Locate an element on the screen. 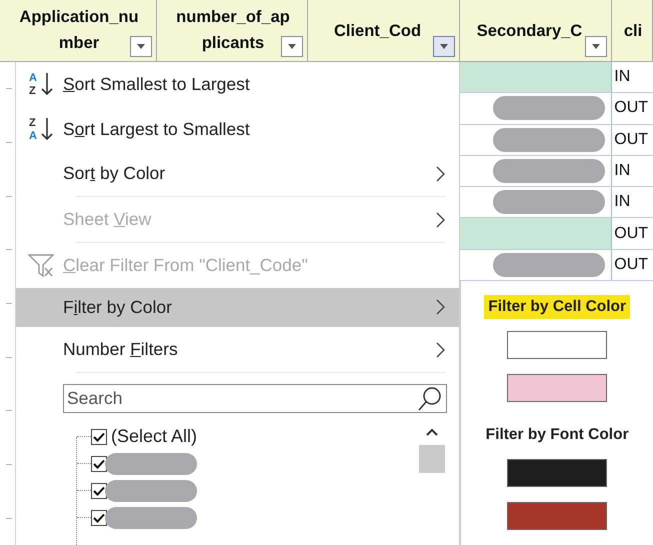 This screenshot has height=545, width=653. column-header: number_of_ap is located at coordinates (233, 17).